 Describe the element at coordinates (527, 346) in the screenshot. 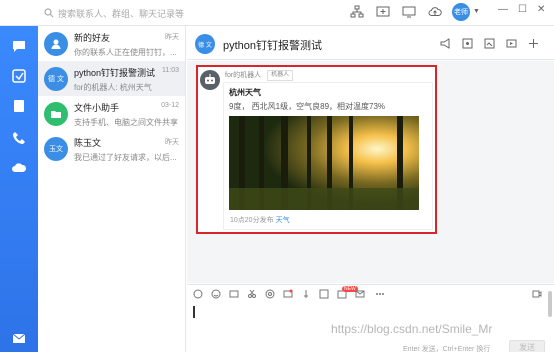

I see `send-button: 发送` at that location.